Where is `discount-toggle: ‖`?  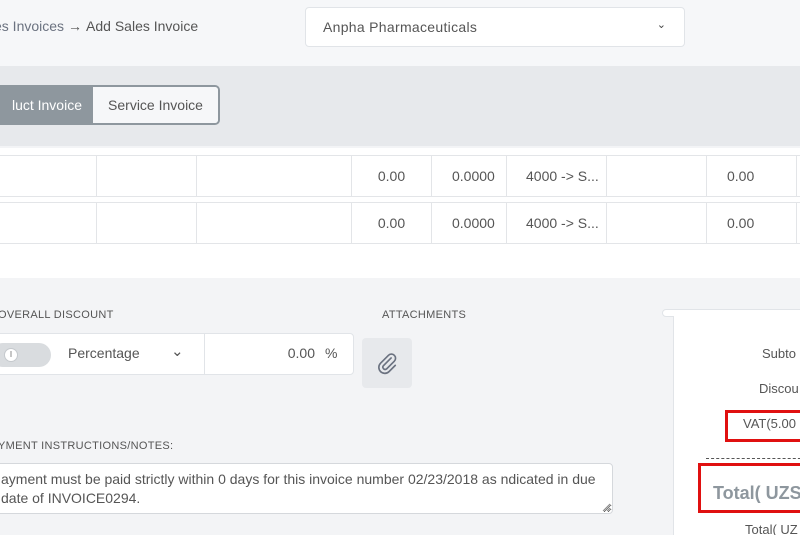 discount-toggle: ‖ is located at coordinates (25, 355).